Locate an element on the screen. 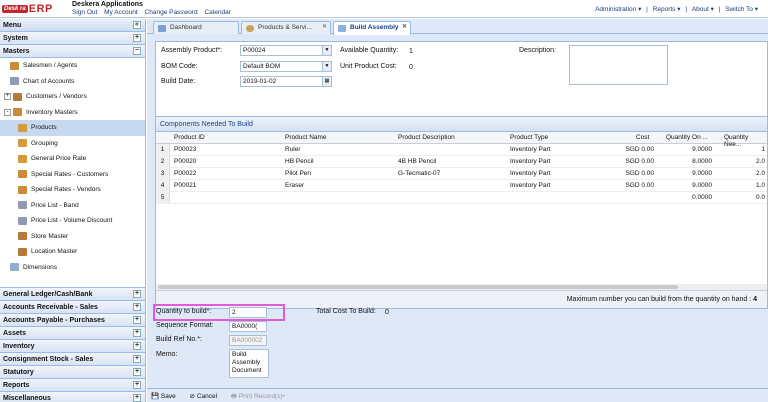 This screenshot has width=768, height=402. tree-item-salesmen-agents: Salesmen / Agents is located at coordinates (72, 66).